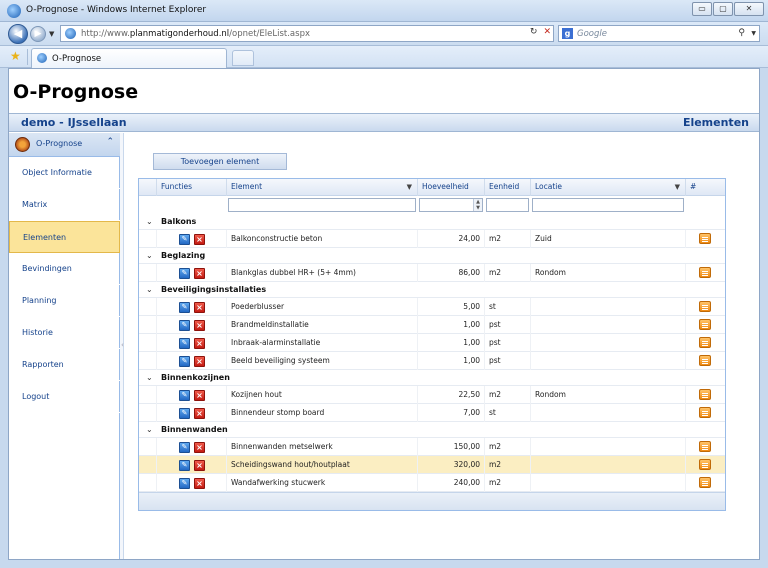 This screenshot has width=768, height=568. What do you see at coordinates (38, 34) in the screenshot?
I see `forward-button: ▶` at bounding box center [38, 34].